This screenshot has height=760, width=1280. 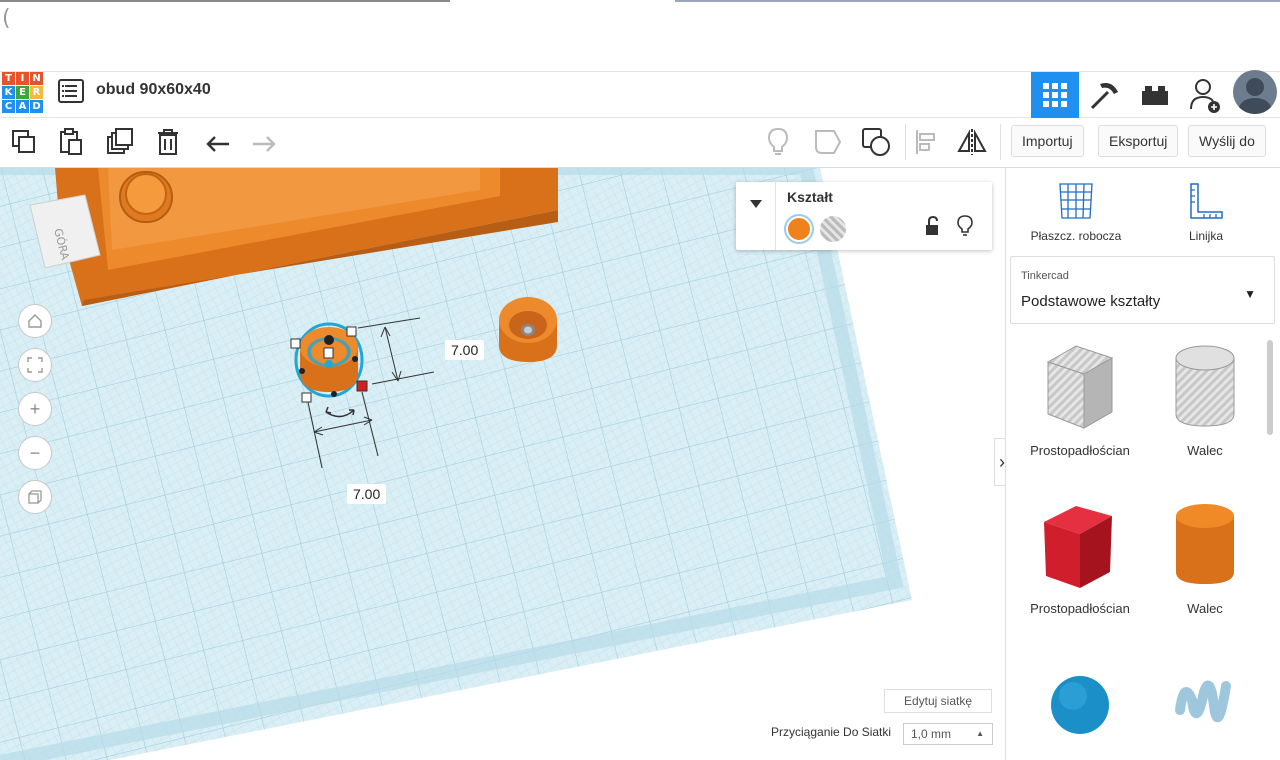 I want to click on mirror-button, so click(x=972, y=142).